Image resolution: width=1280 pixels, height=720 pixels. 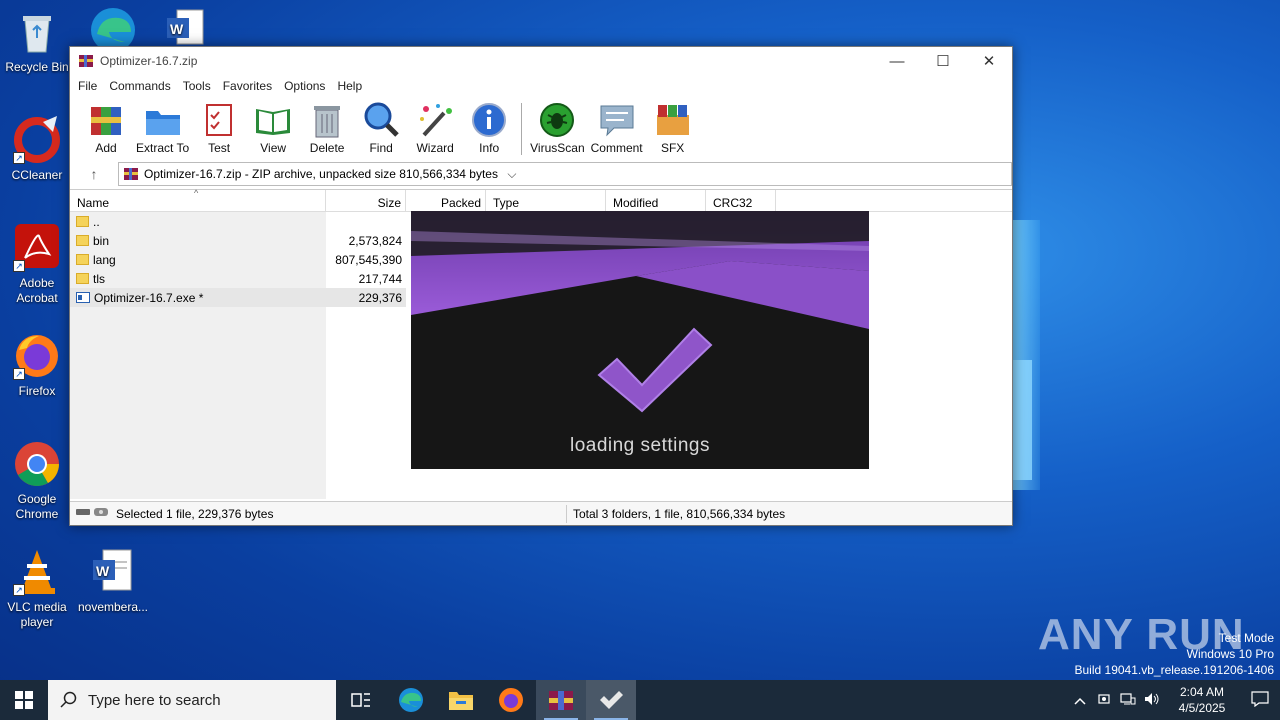 What do you see at coordinates (546, 201) in the screenshot?
I see `column-header-type: Type` at bounding box center [546, 201].